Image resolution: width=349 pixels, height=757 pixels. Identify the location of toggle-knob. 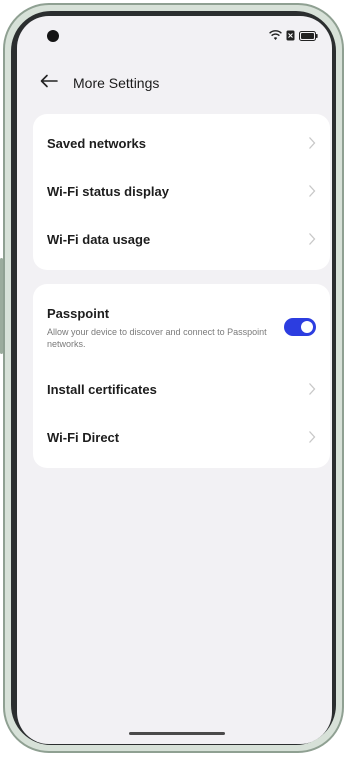
(307, 327).